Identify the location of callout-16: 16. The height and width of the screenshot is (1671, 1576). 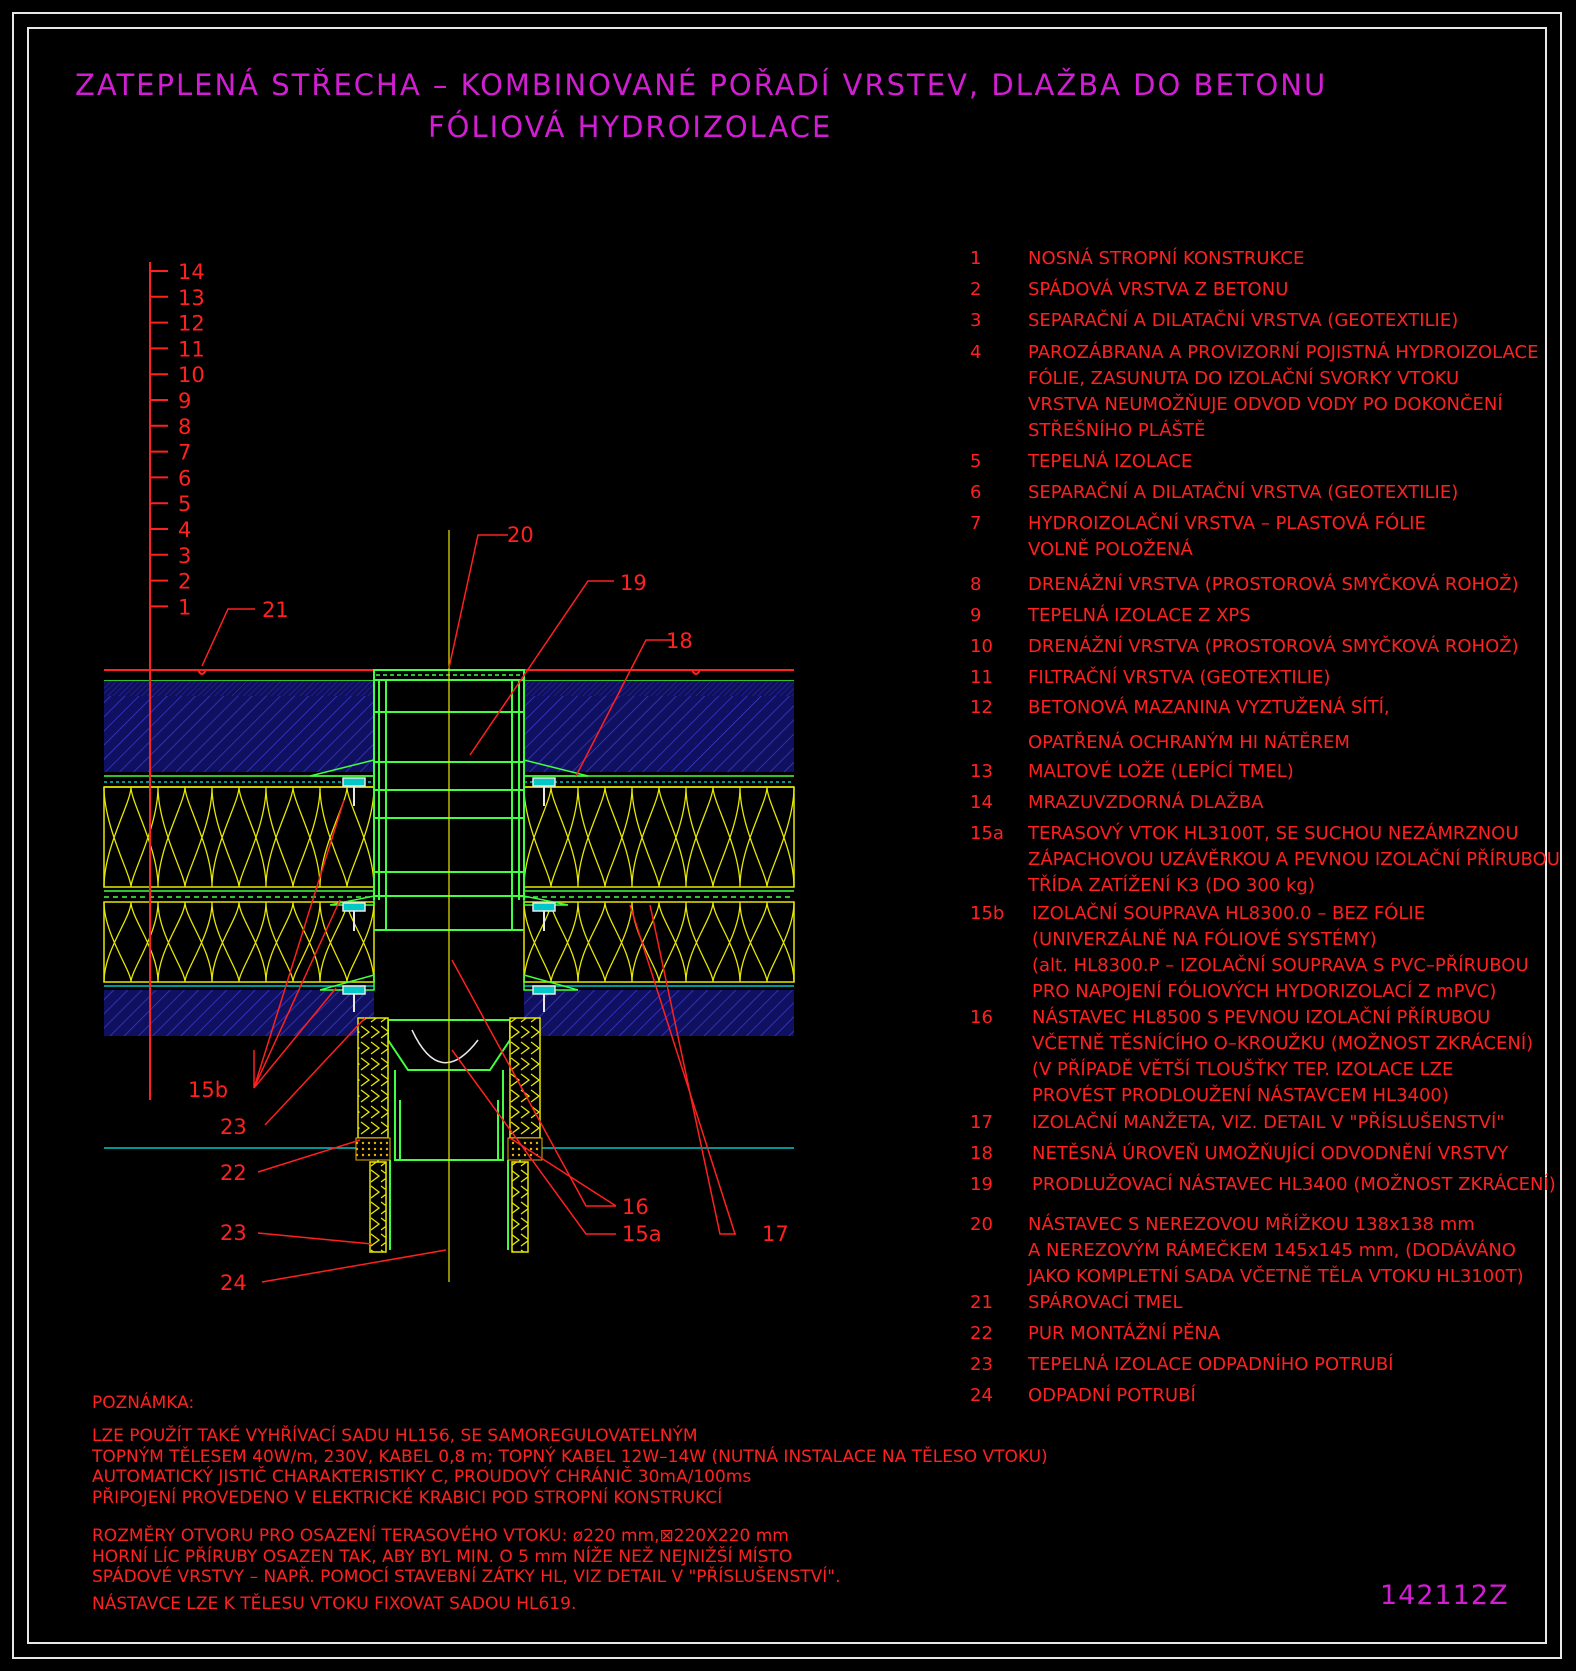
(635, 1207).